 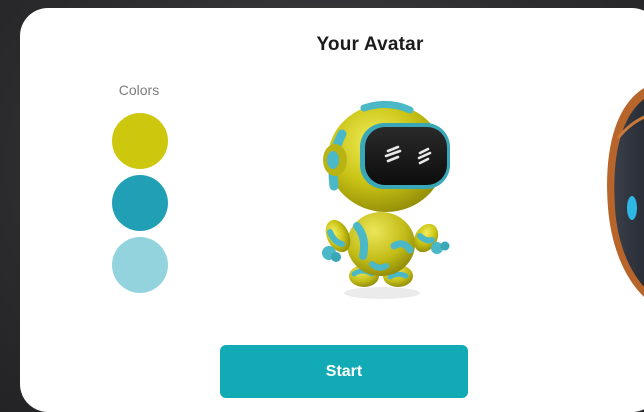 What do you see at coordinates (624, 198) in the screenshot?
I see `robot-avatar-icon-alt` at bounding box center [624, 198].